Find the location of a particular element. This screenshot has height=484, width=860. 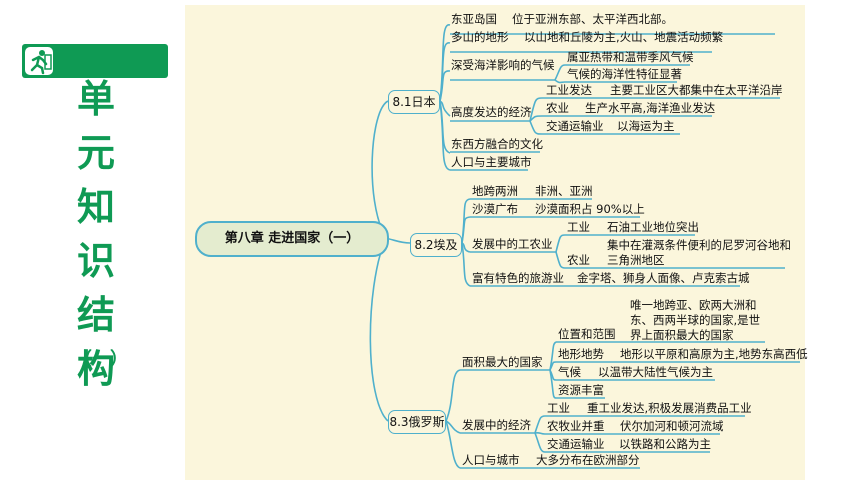

russia-detail: 重工业发达,积极发展消费品工业 is located at coordinates (669, 408).